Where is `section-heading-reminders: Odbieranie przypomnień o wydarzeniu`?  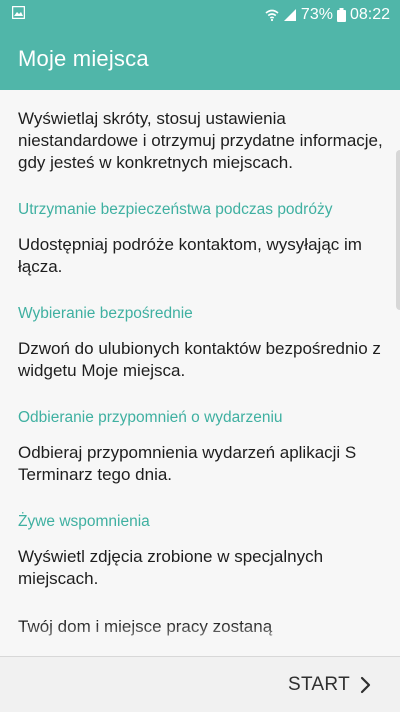
section-heading-reminders: Odbieranie przypomnień o wydarzeniu is located at coordinates (150, 417).